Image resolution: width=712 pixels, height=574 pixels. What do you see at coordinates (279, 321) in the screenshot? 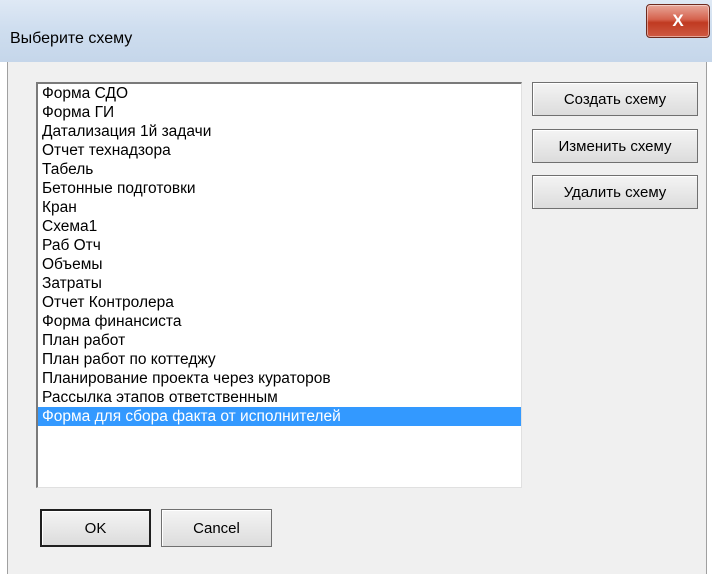
I see `list-item: Форма финансиста` at bounding box center [279, 321].